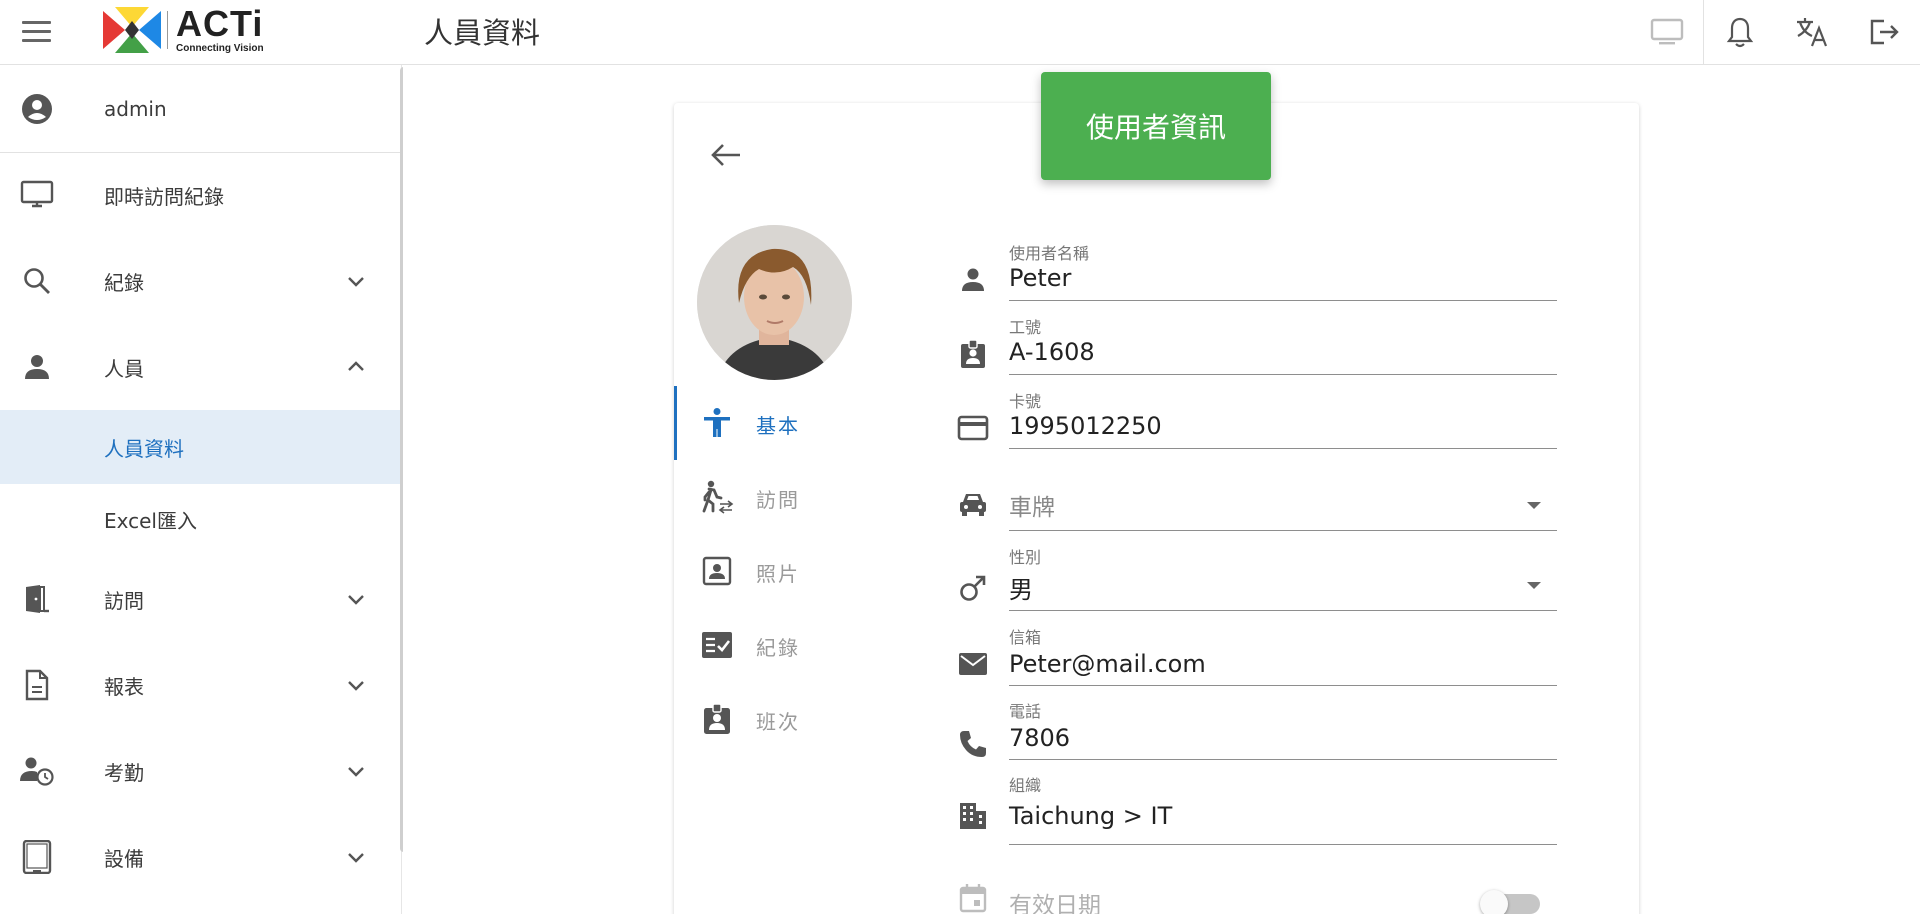 The image size is (1920, 914). Describe the element at coordinates (200, 281) in the screenshot. I see `sidebar-item-records: 紀錄` at that location.